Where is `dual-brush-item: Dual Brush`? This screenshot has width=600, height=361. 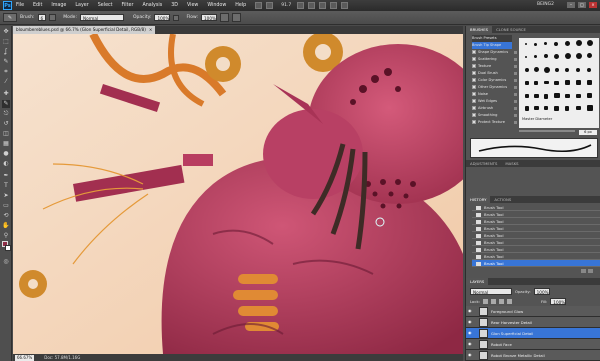
dual-brush-item: Dual Brush is located at coordinates (494, 73).